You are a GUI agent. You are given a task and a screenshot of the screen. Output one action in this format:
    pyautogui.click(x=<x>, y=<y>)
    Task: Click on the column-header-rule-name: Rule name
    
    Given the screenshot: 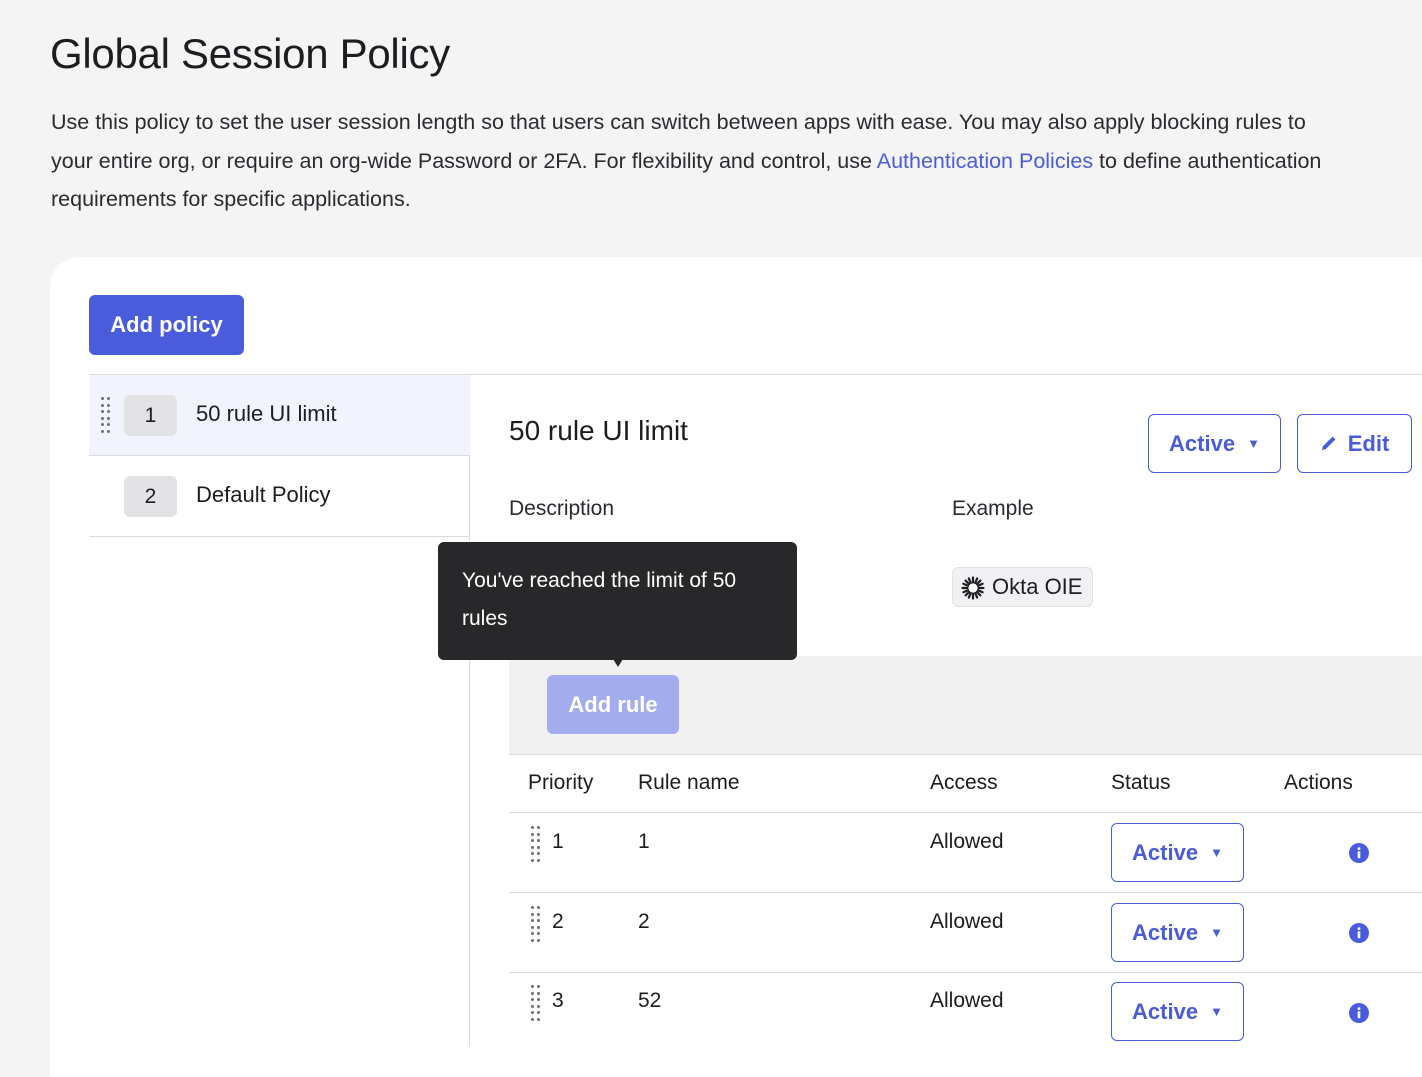 What is the action you would take?
    pyautogui.click(x=689, y=782)
    